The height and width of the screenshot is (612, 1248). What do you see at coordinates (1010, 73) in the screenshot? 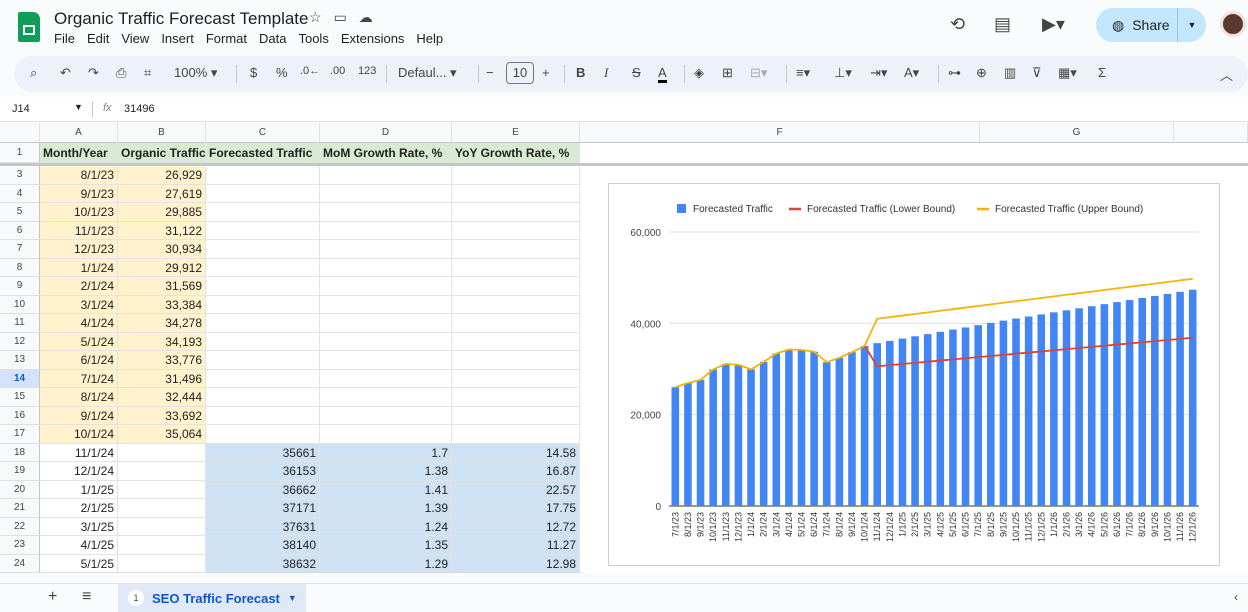
I see `insert-chart-icon: ▥` at bounding box center [1010, 73].